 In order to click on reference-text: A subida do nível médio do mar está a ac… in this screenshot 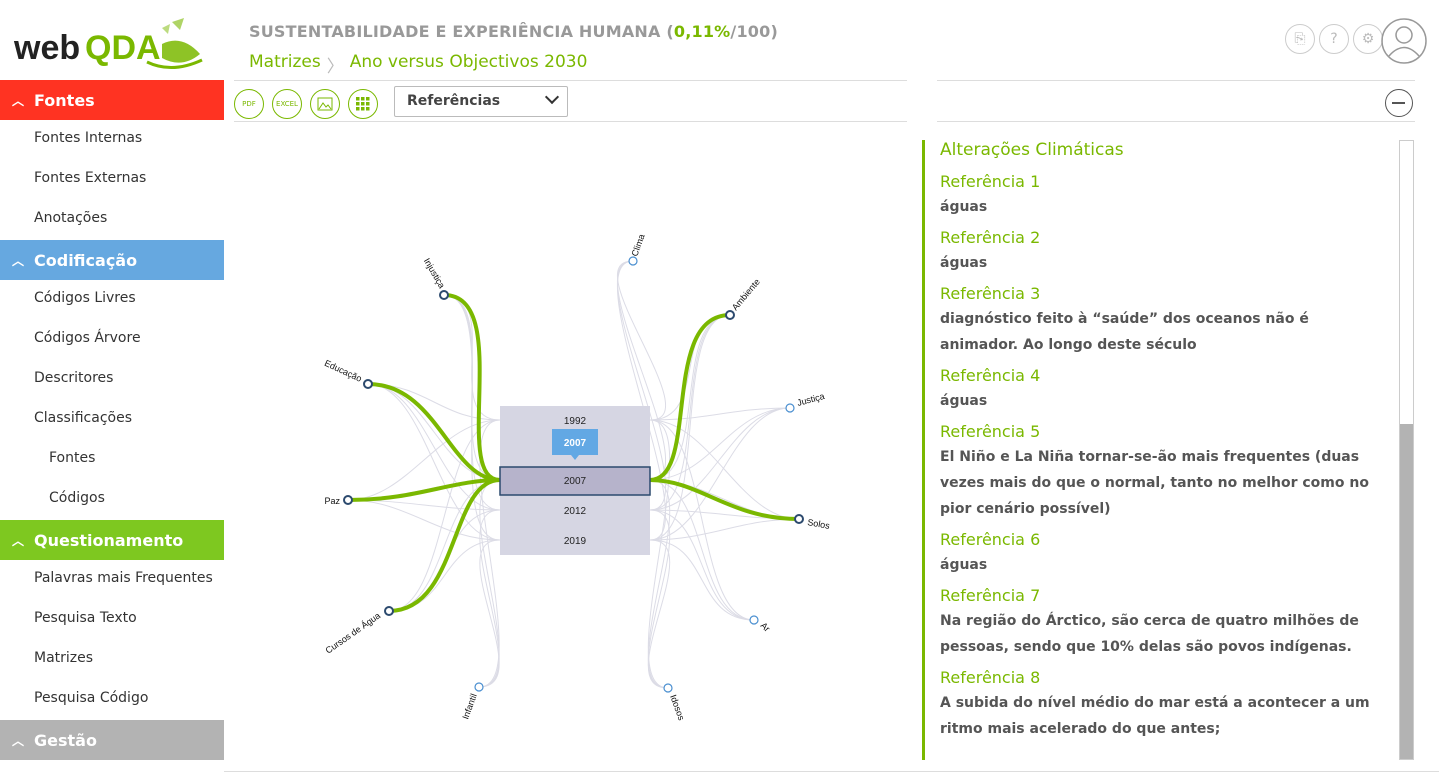, I will do `click(1155, 716)`.